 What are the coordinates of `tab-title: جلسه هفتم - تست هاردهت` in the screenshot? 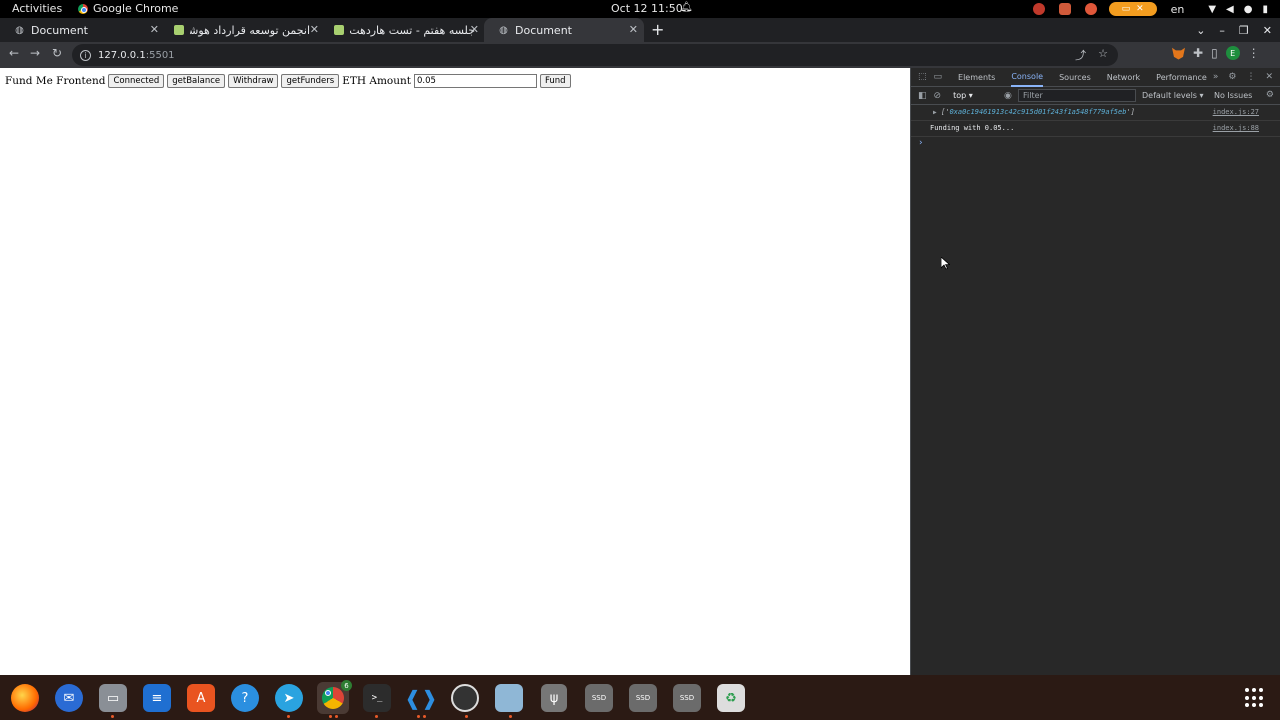 It's located at (412, 30).